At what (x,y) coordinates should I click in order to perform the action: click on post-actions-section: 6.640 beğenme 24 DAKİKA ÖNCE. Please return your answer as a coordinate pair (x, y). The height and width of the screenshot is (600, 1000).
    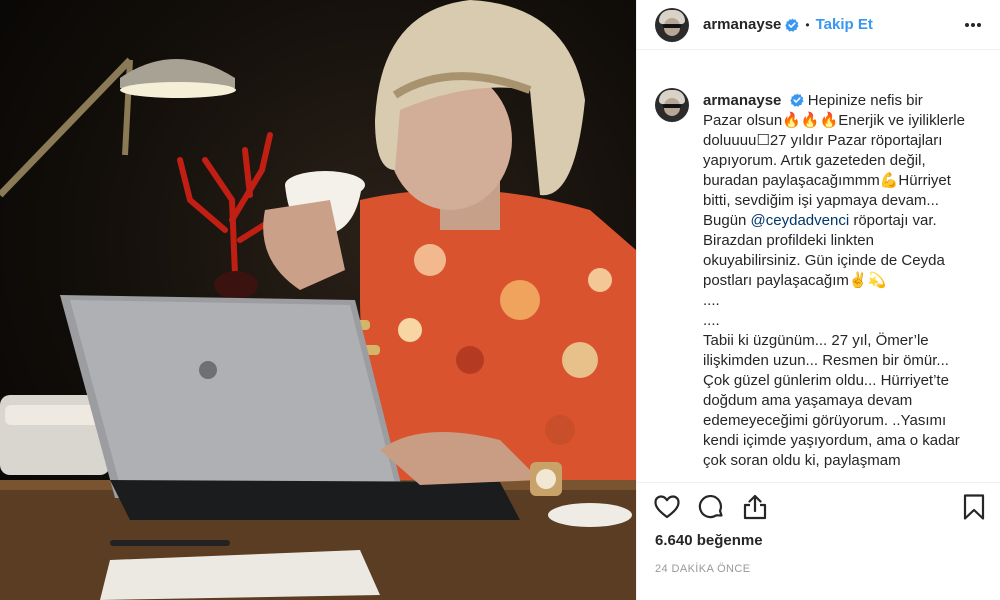
    Looking at the image, I should click on (818, 541).